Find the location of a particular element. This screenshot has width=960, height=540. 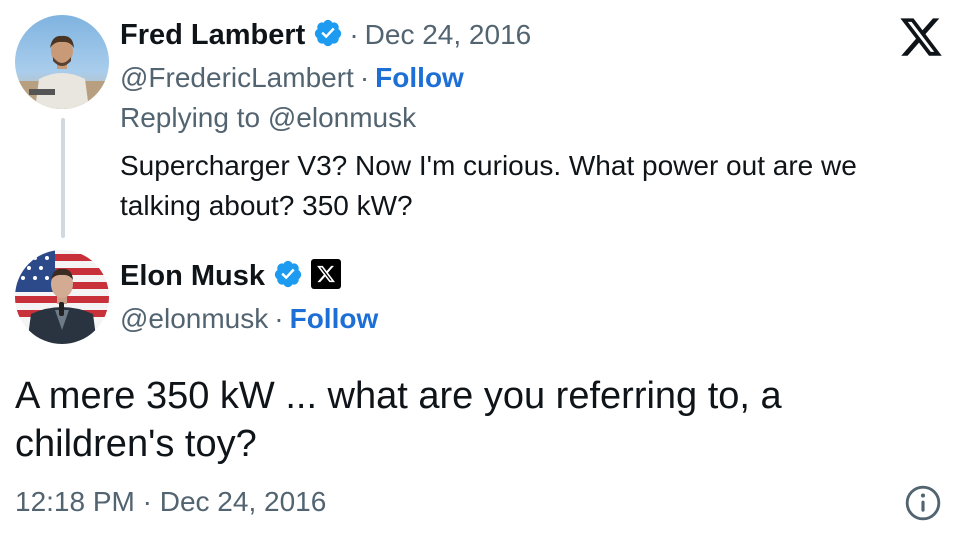

elon-musk-avatar is located at coordinates (62, 297).